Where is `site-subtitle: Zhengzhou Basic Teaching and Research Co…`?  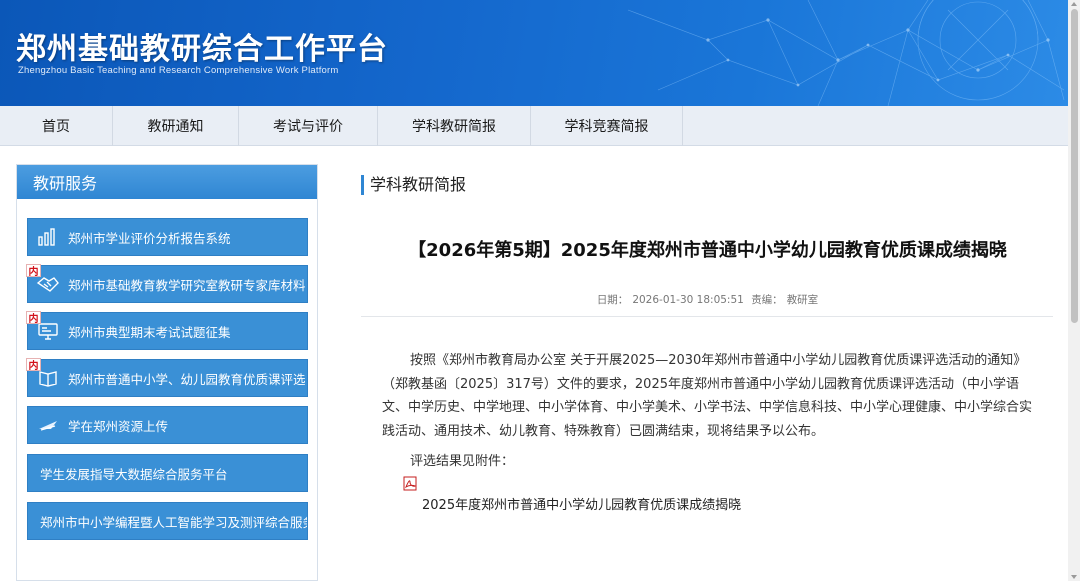 site-subtitle: Zhengzhou Basic Teaching and Research Co… is located at coordinates (178, 70).